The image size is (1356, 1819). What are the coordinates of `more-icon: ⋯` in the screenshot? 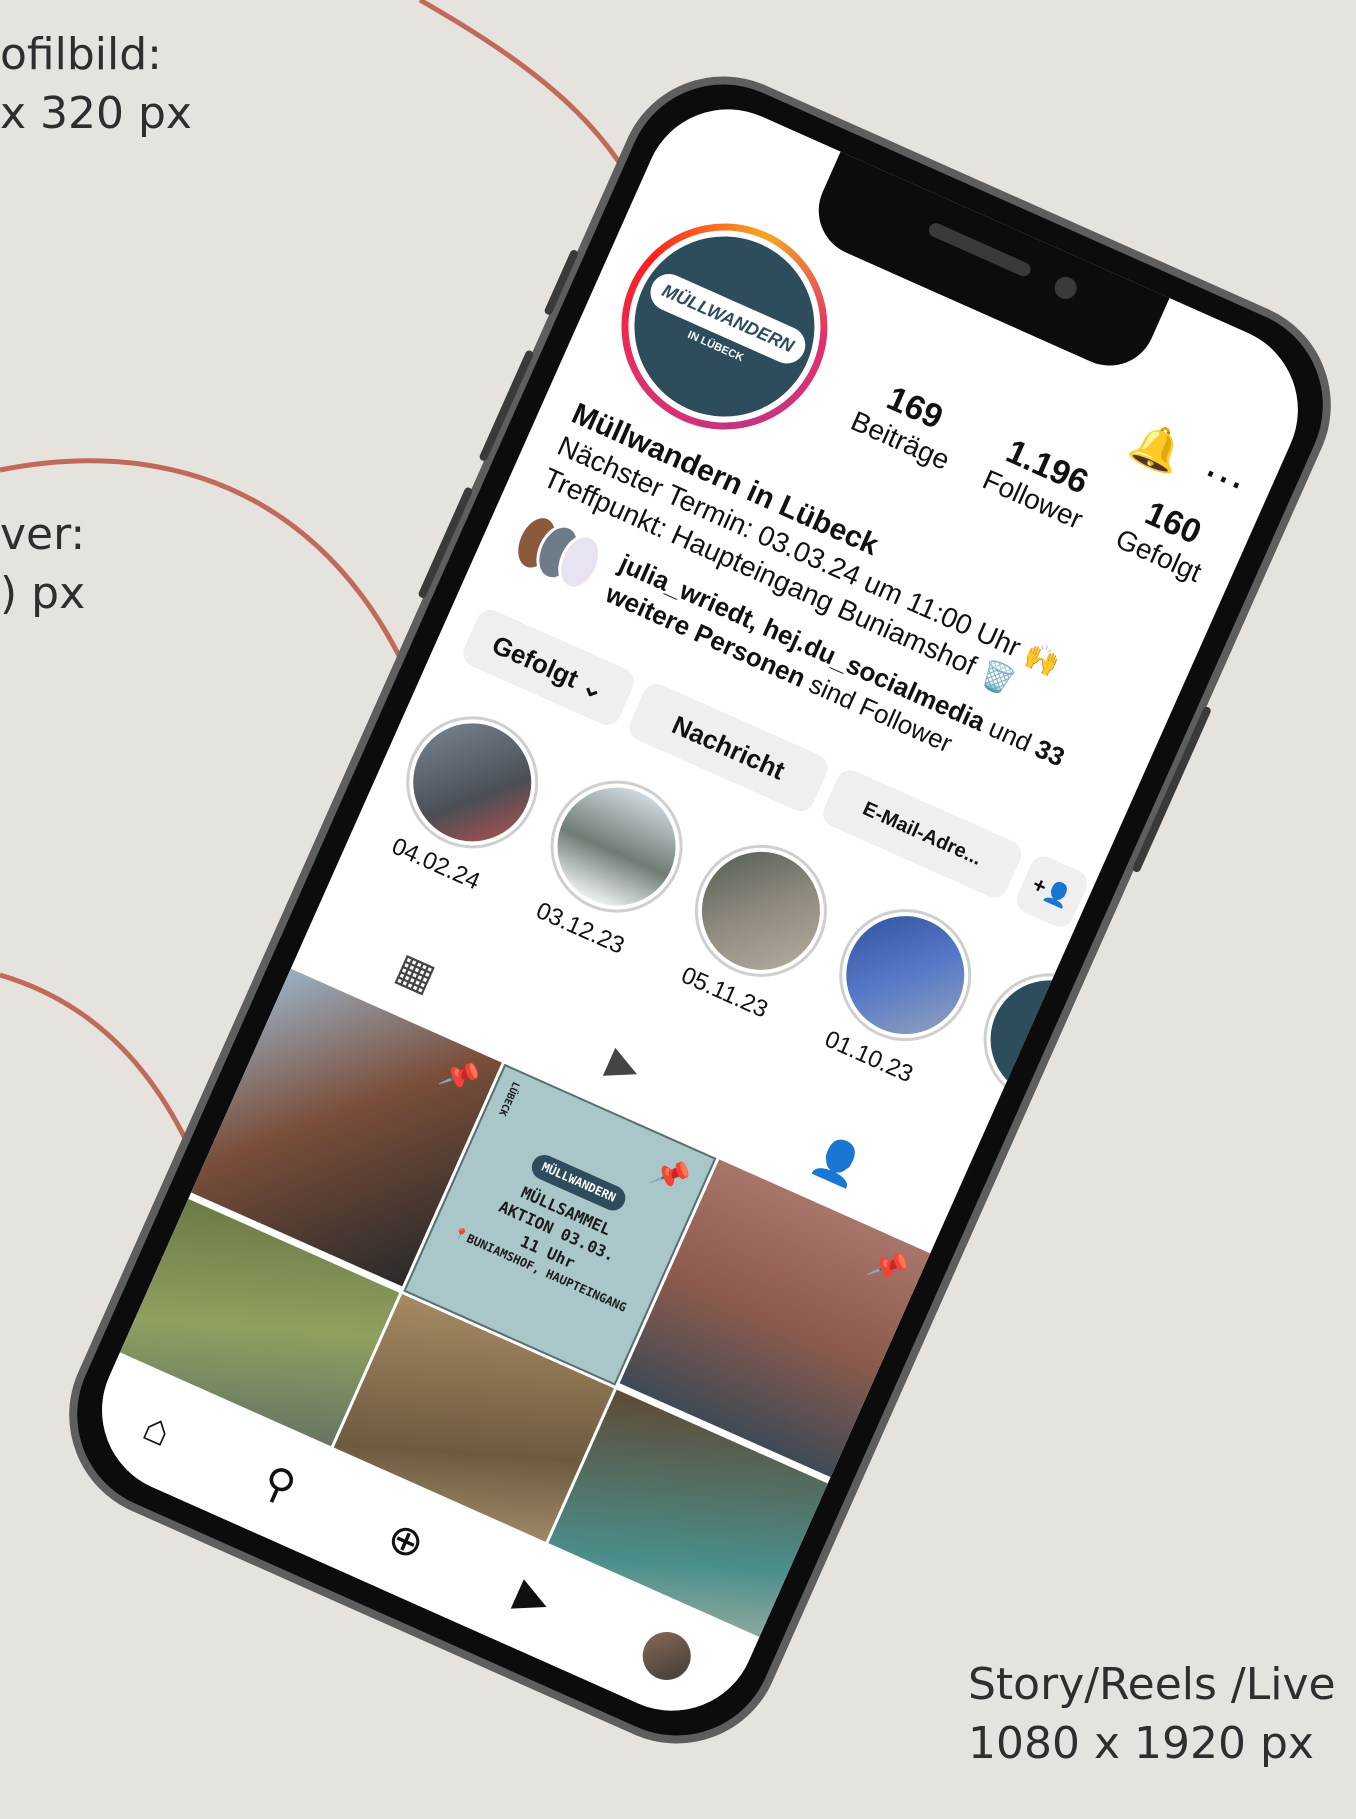 It's located at (1224, 478).